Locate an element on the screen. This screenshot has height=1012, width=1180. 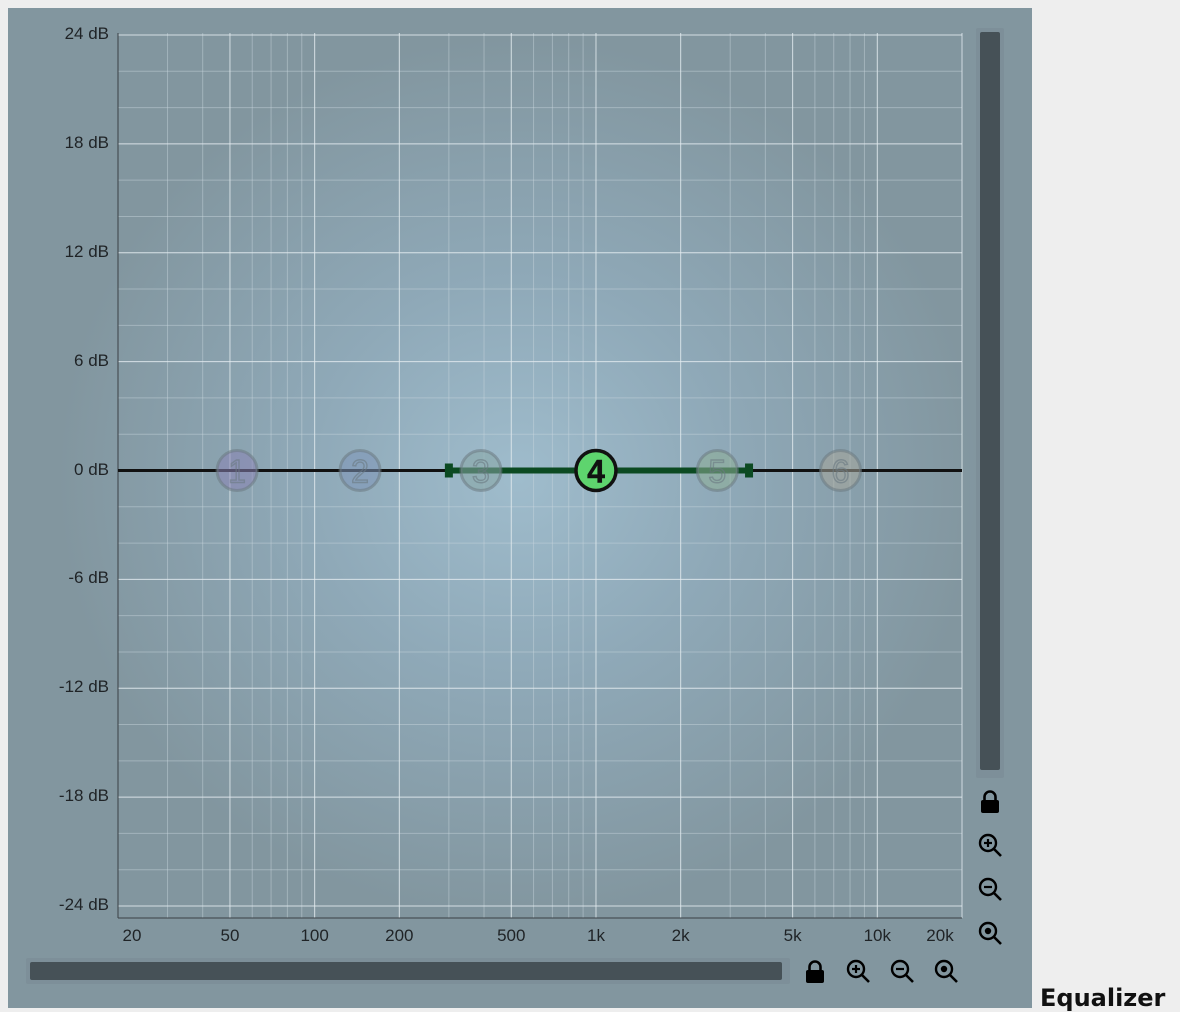
x-tick-label: 100 is located at coordinates (314, 935).